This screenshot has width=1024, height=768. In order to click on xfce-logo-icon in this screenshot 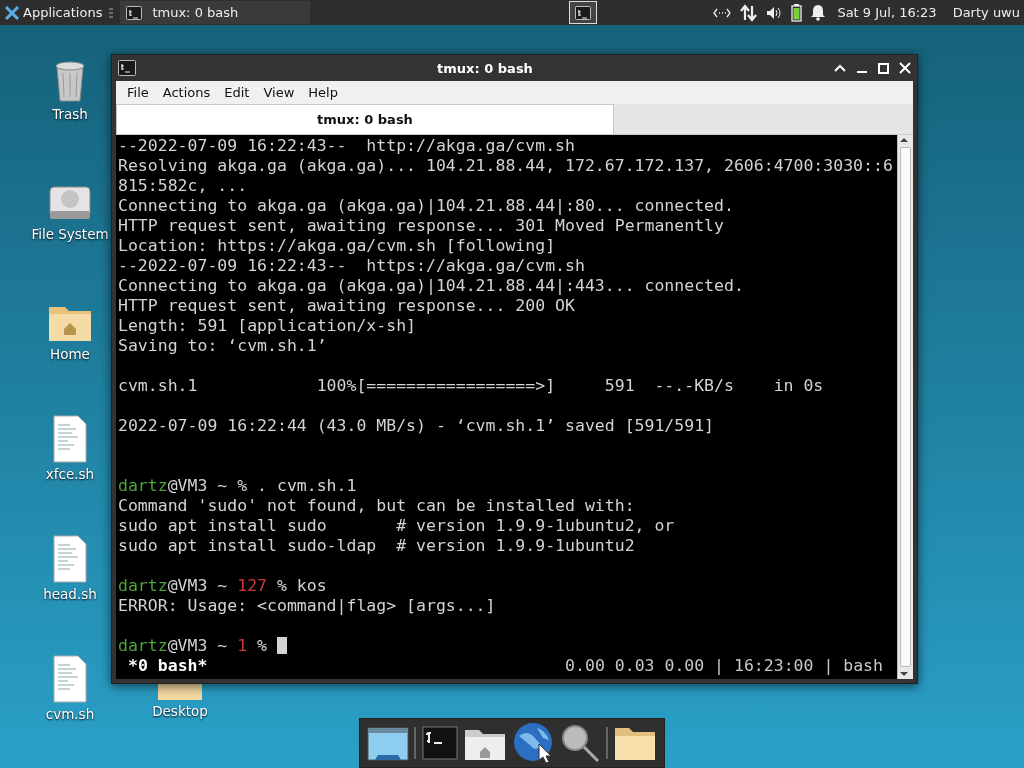, I will do `click(12, 12)`.